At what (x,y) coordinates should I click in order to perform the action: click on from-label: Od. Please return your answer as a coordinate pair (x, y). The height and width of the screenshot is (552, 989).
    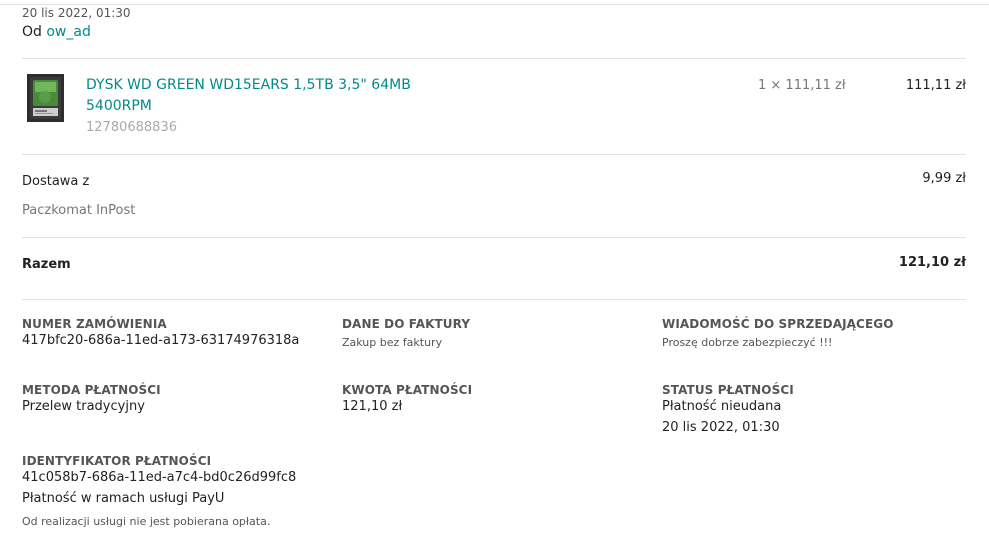
    Looking at the image, I should click on (32, 32).